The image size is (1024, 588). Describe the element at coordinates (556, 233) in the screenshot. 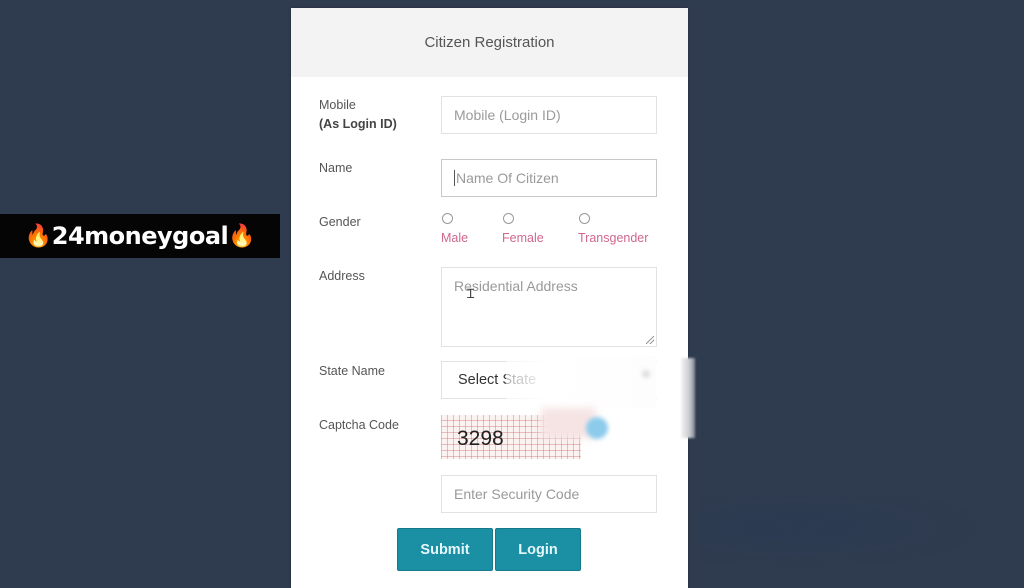

I see `gender-radio-group: Male Female Transgender` at that location.